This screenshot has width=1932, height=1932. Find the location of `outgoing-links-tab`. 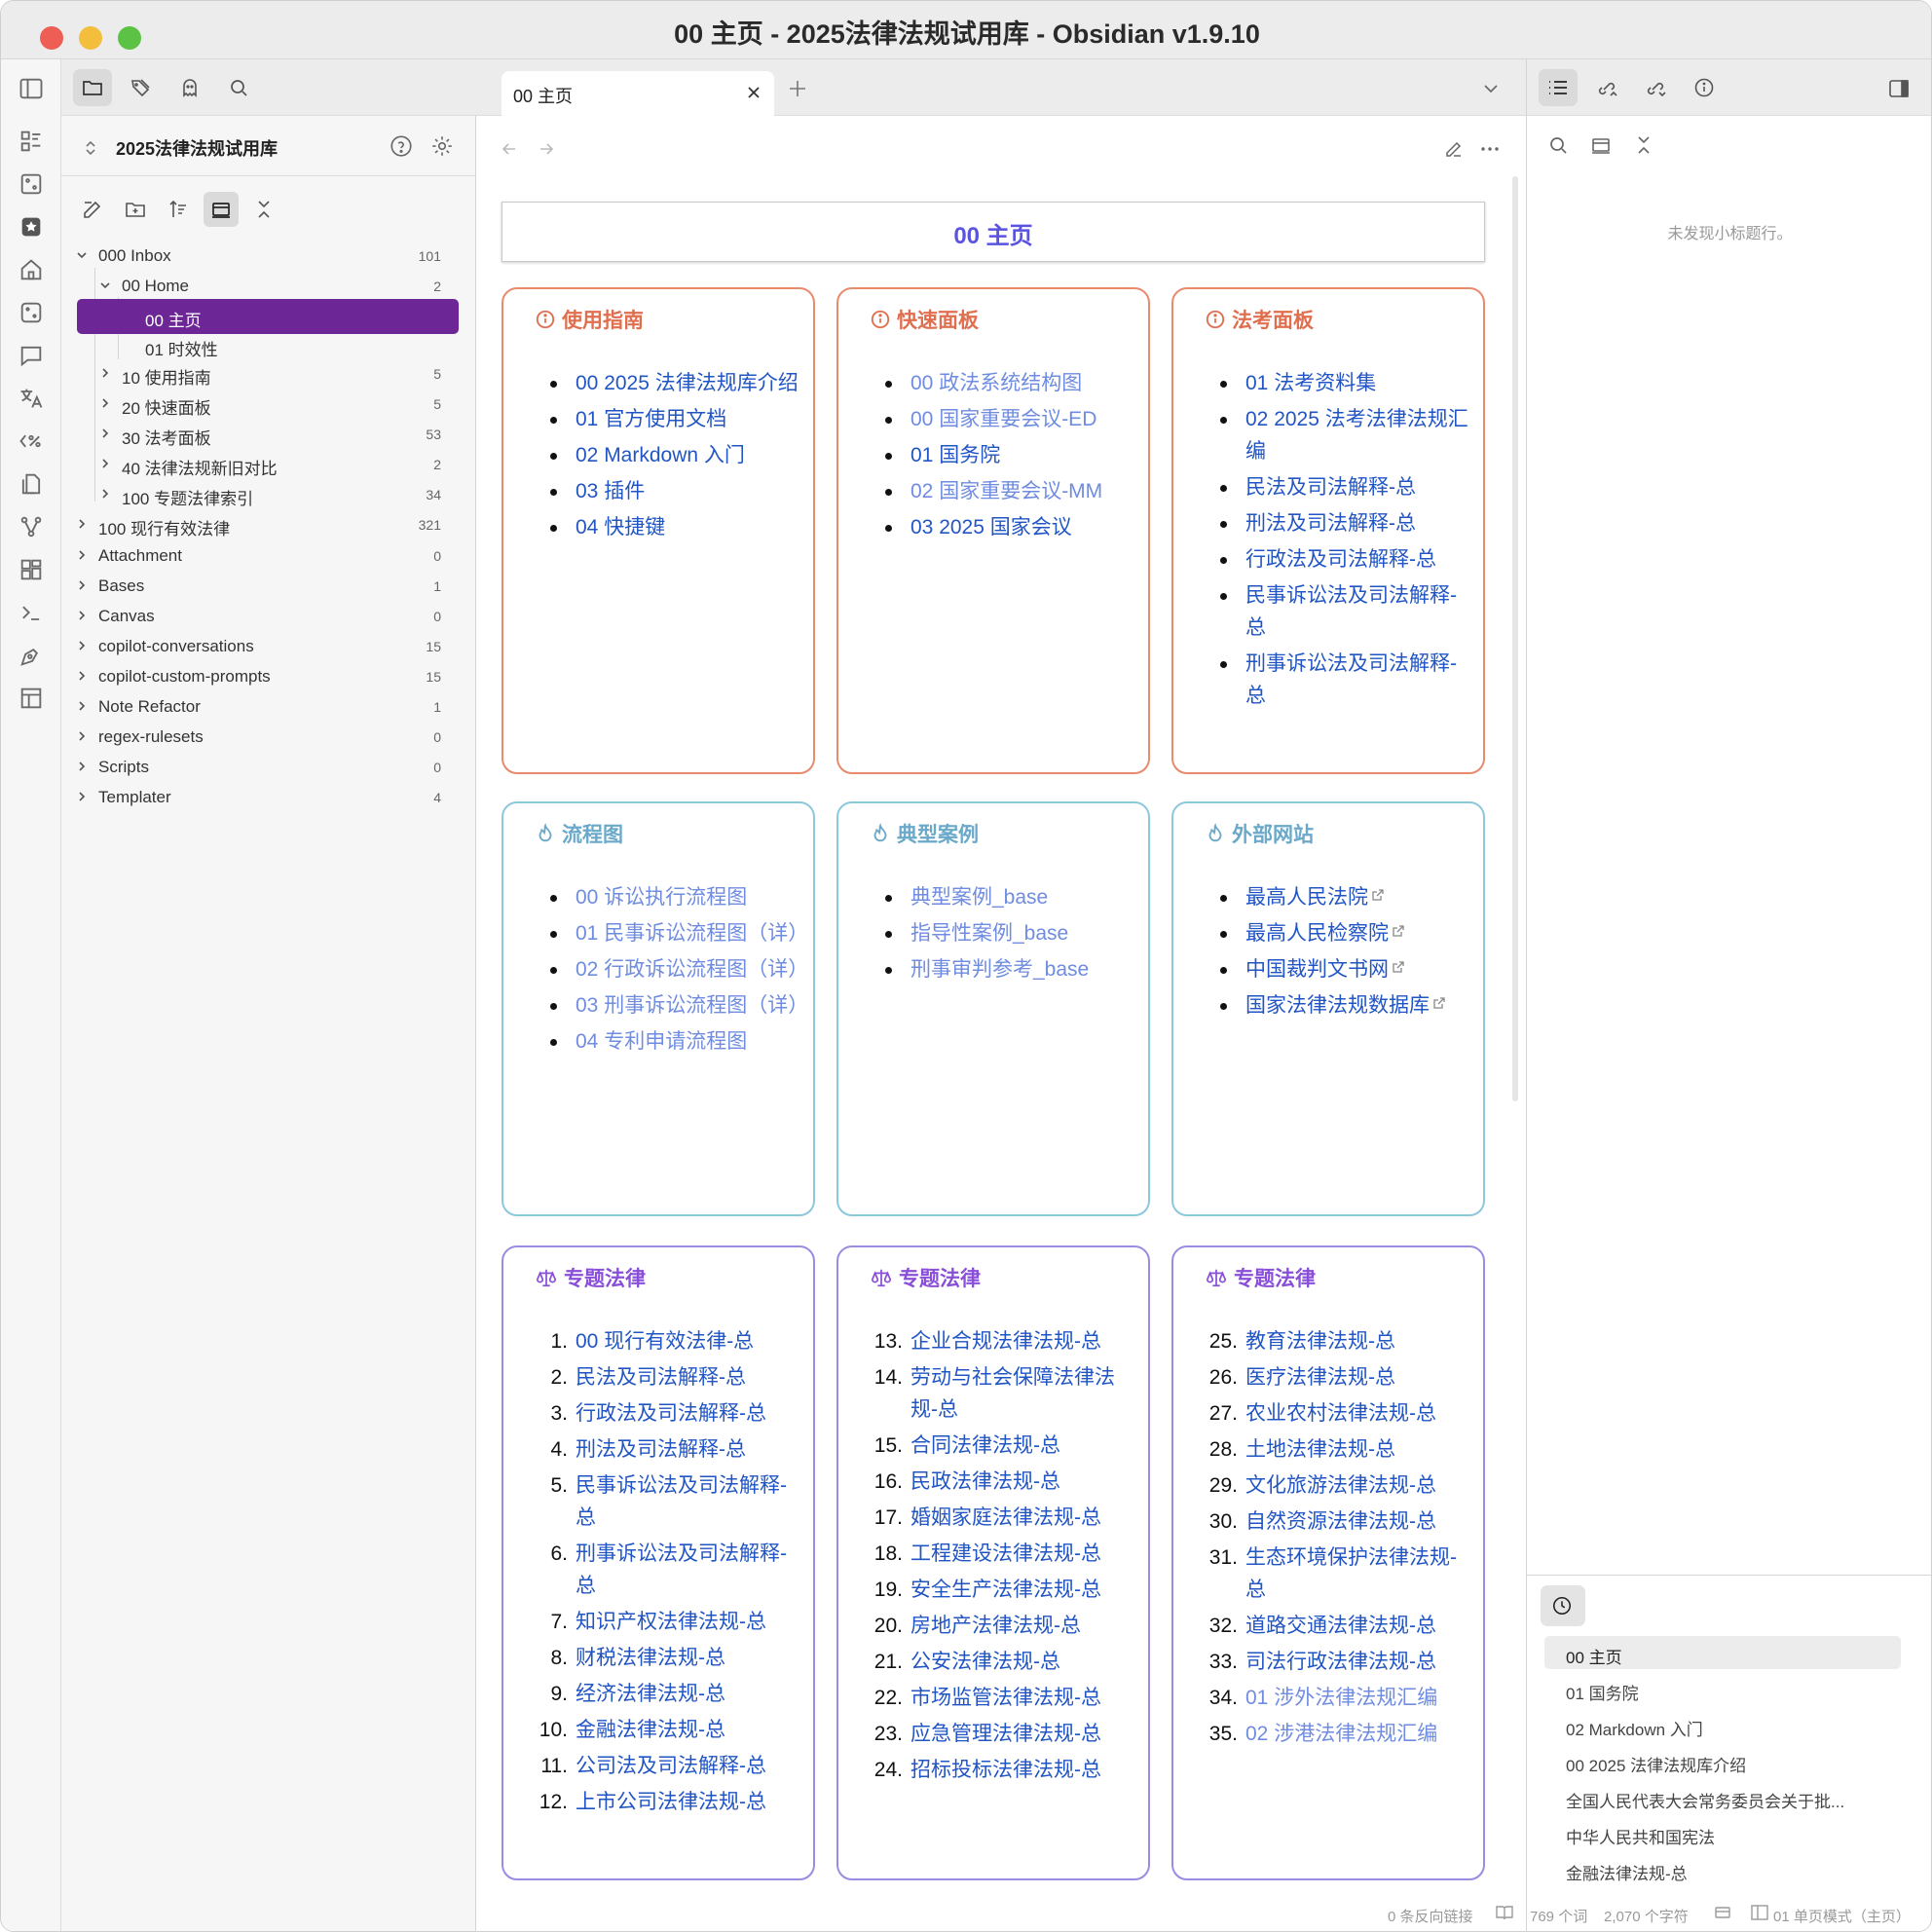

outgoing-links-tab is located at coordinates (1656, 87).